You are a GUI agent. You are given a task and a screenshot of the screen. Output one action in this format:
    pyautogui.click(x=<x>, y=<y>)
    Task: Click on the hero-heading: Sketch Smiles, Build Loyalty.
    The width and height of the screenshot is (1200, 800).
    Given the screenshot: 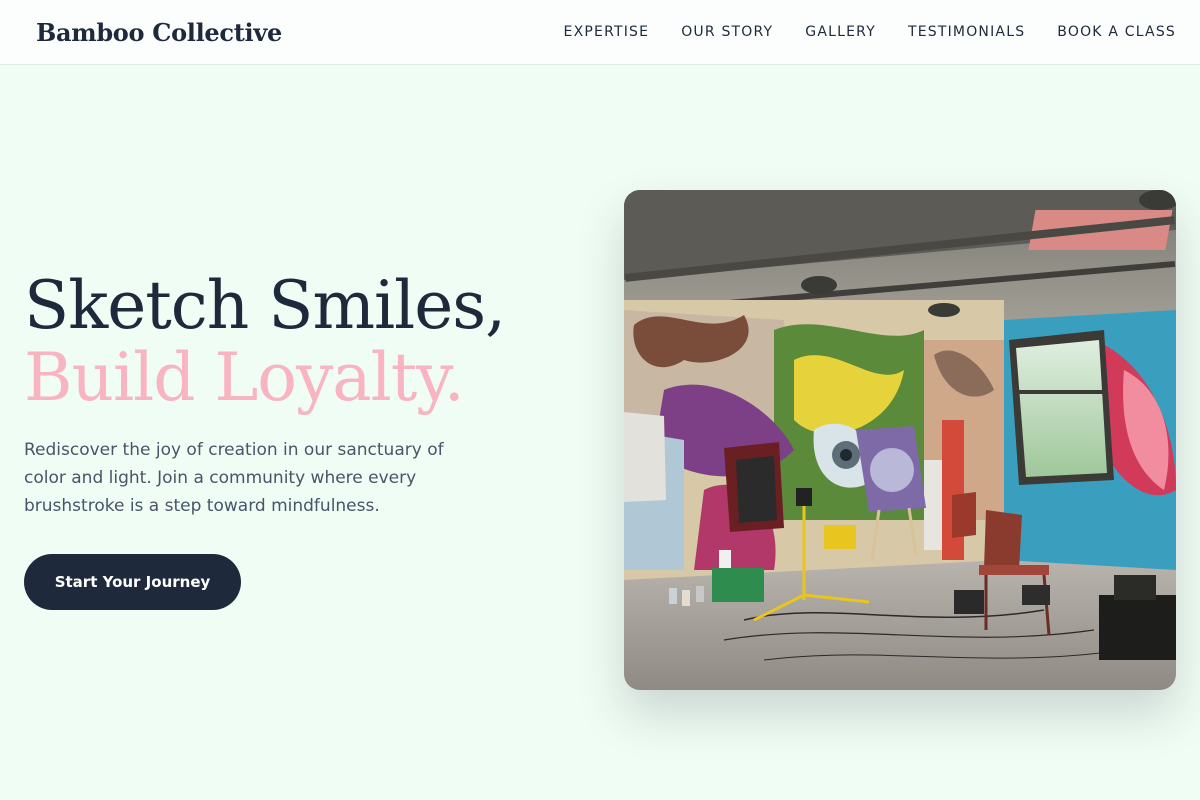 What is the action you would take?
    pyautogui.click(x=304, y=342)
    